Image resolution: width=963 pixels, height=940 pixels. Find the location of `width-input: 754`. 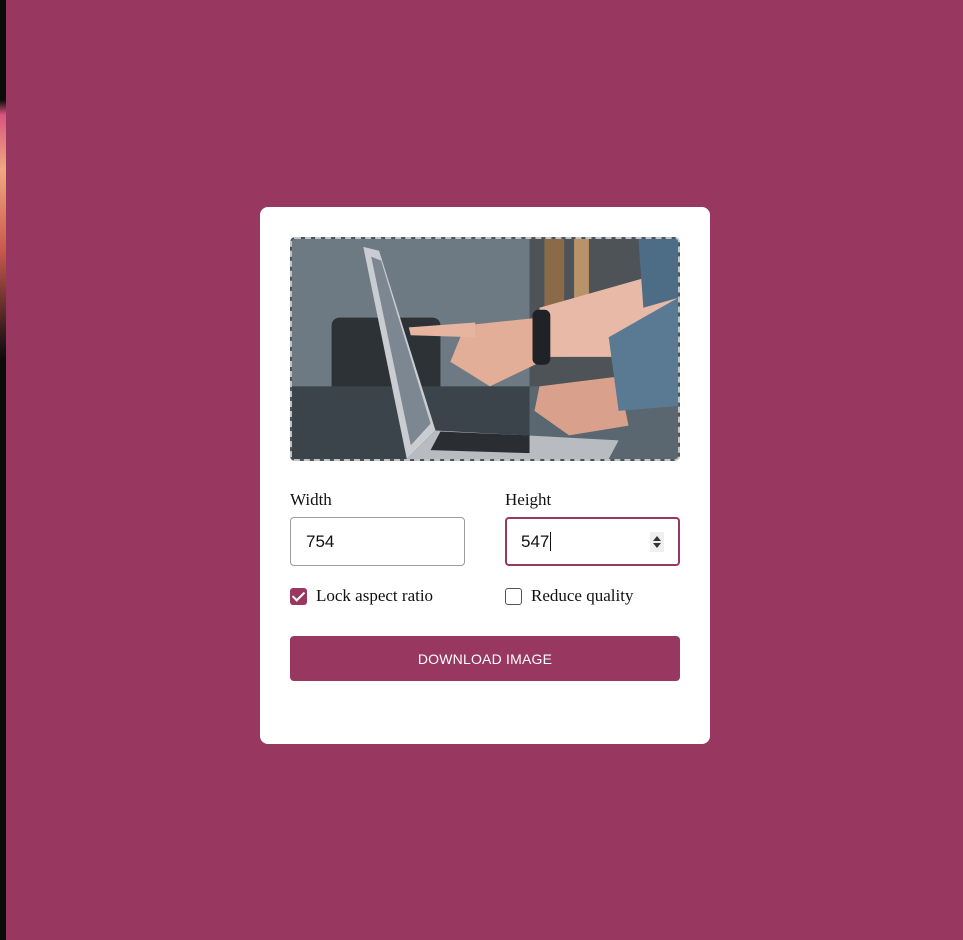

width-input: 754 is located at coordinates (377, 541).